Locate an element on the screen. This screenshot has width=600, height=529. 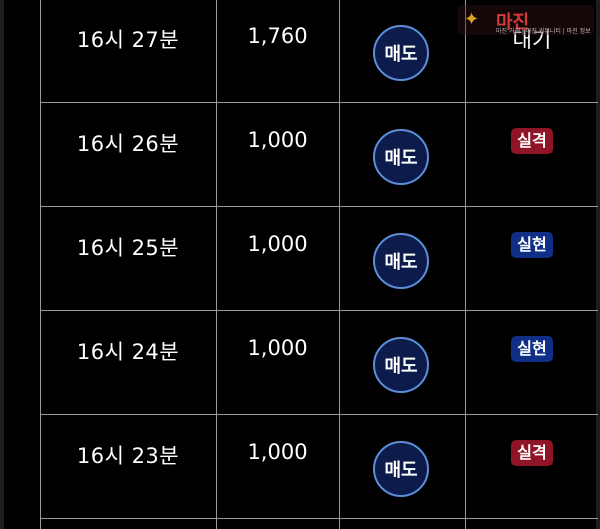
row-time: 16시 24분 is located at coordinates (128, 352).